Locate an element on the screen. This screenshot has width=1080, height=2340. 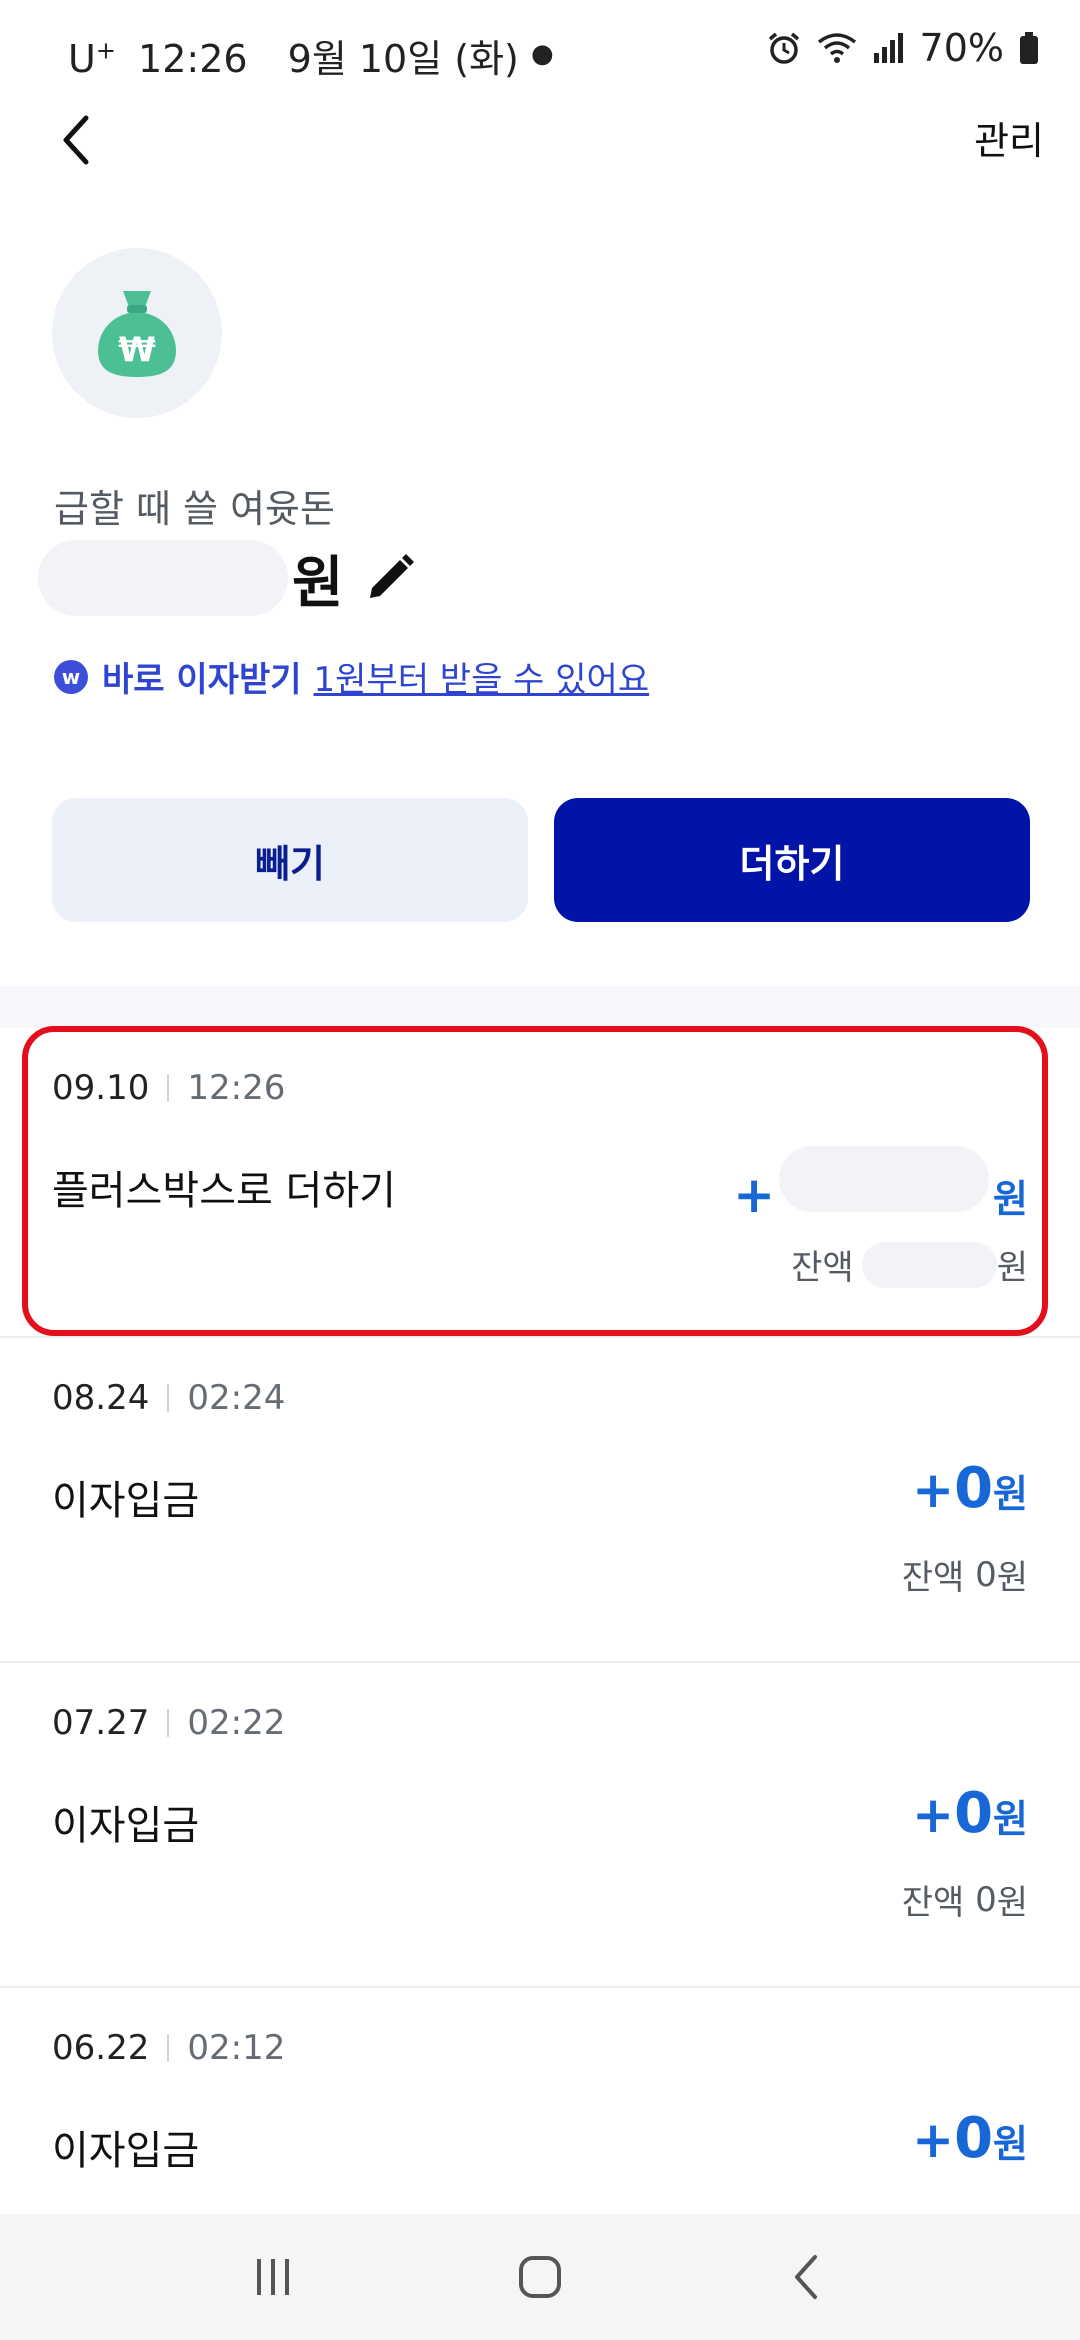
transaction-item: 09.10 12:26 플러스박스로 더하기 + 원 잔액 원 is located at coordinates (540, 1183).